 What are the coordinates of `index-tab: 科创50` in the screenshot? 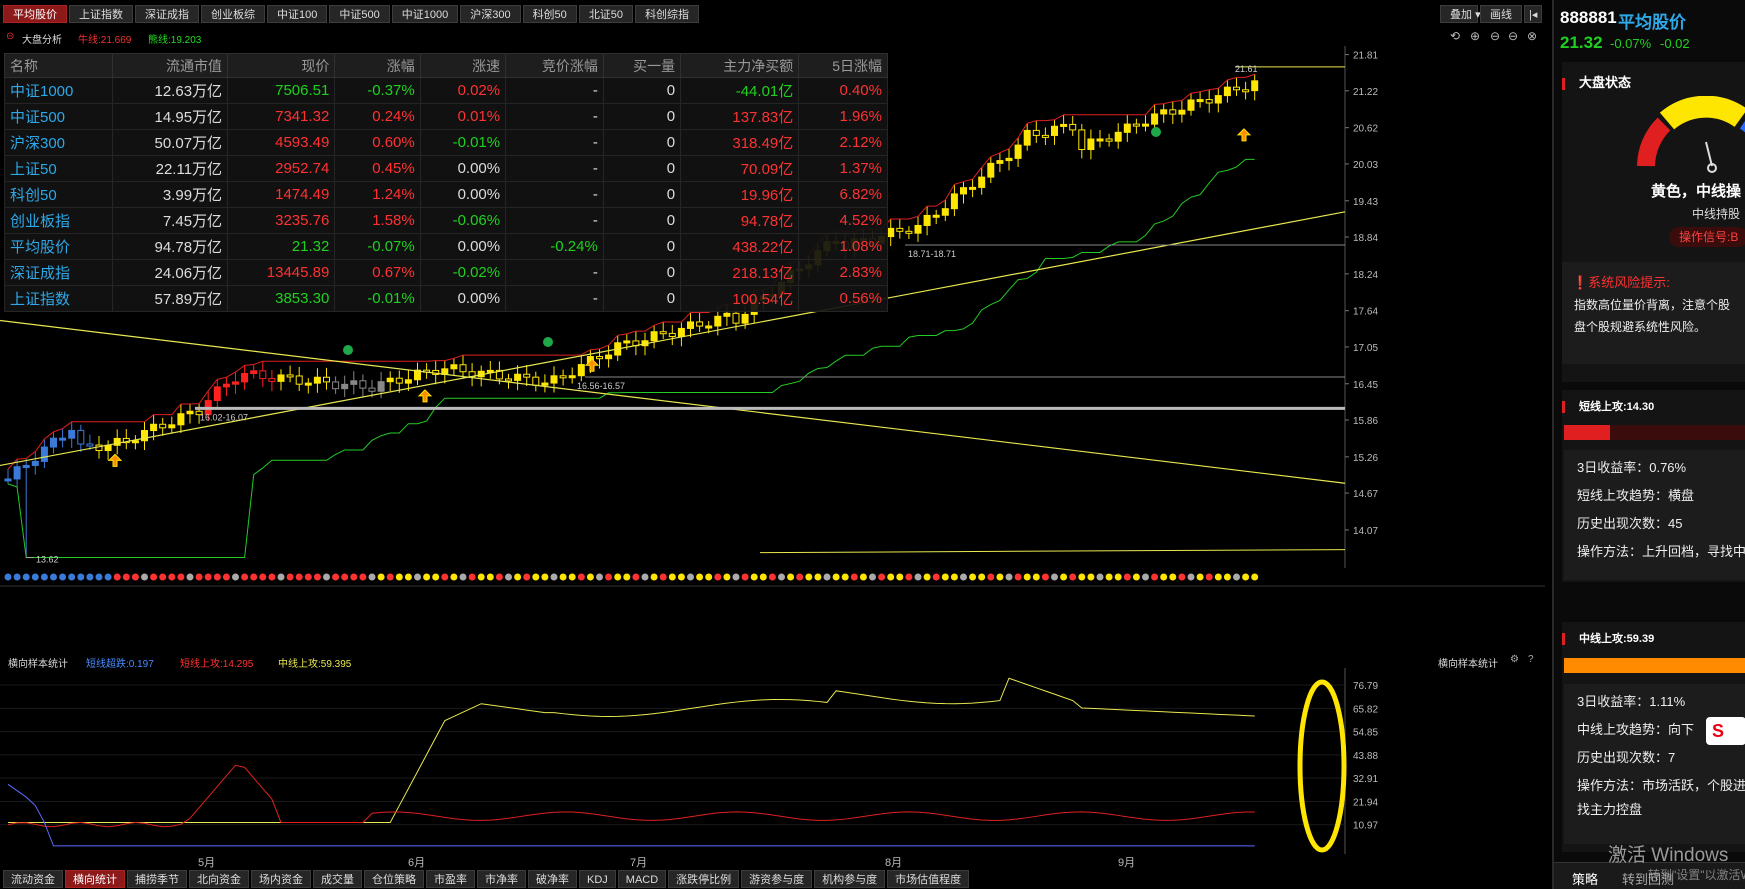 It's located at (549, 14).